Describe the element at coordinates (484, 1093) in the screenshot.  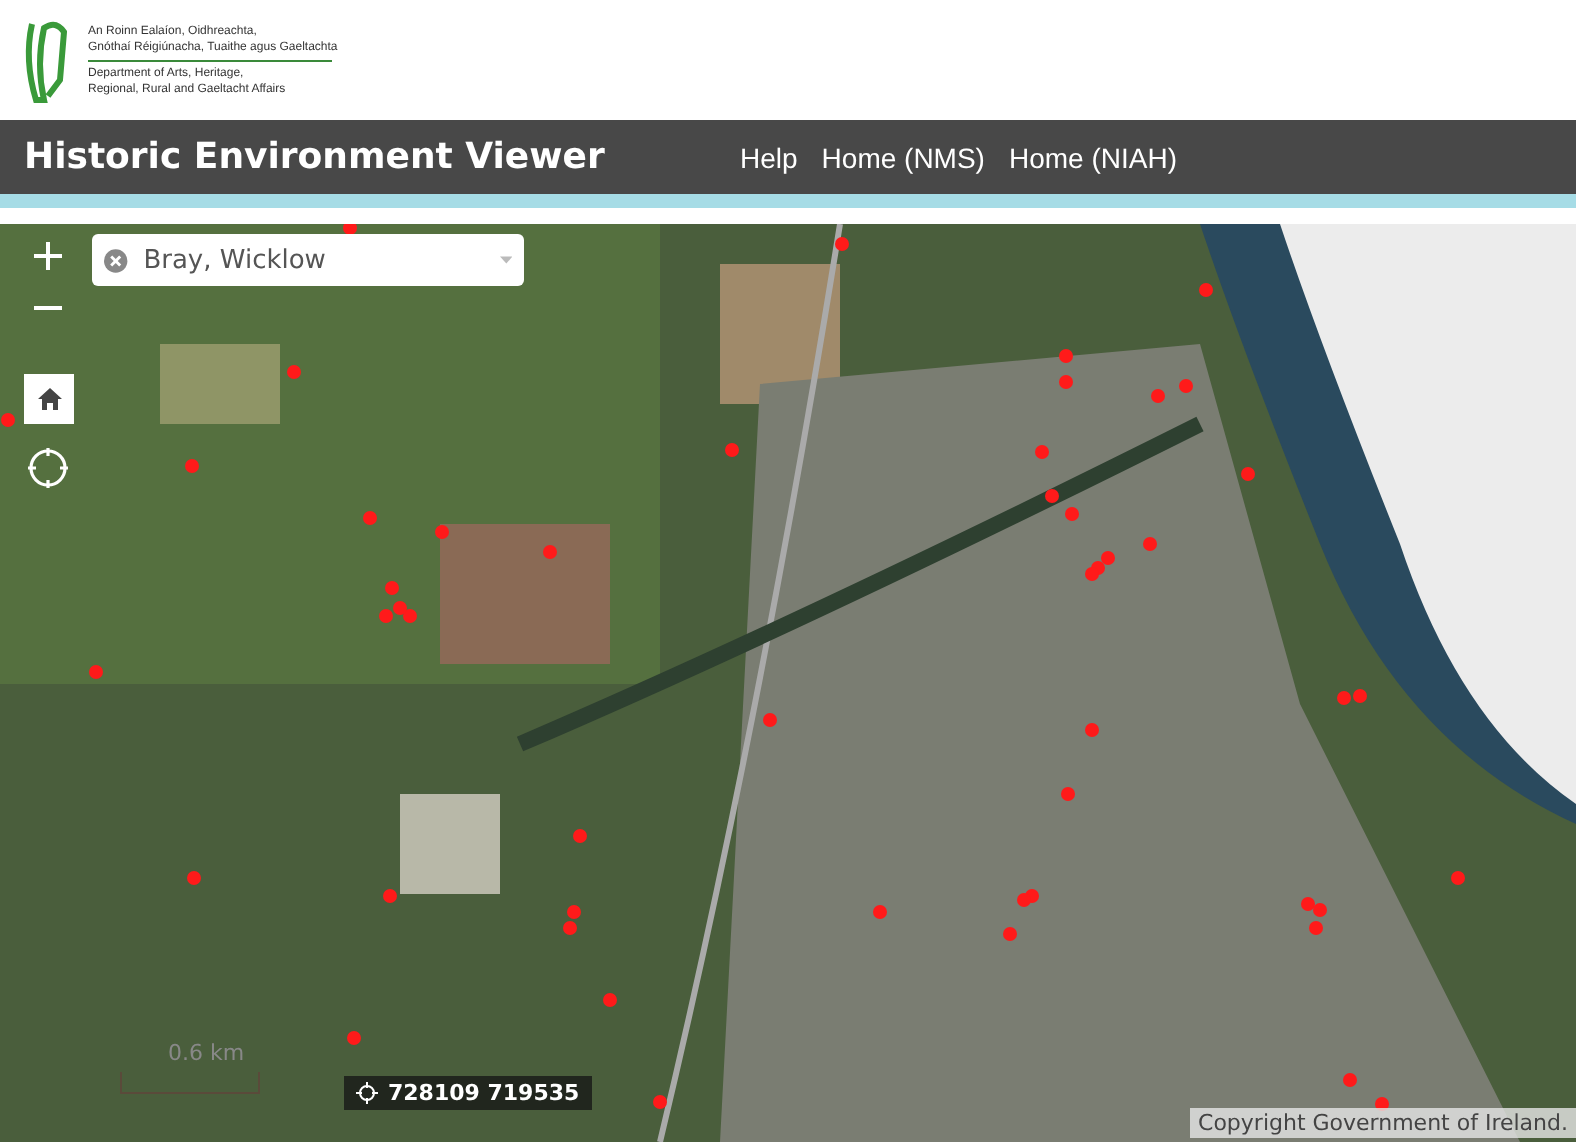
I see `coordinates-text: 728109 719535` at that location.